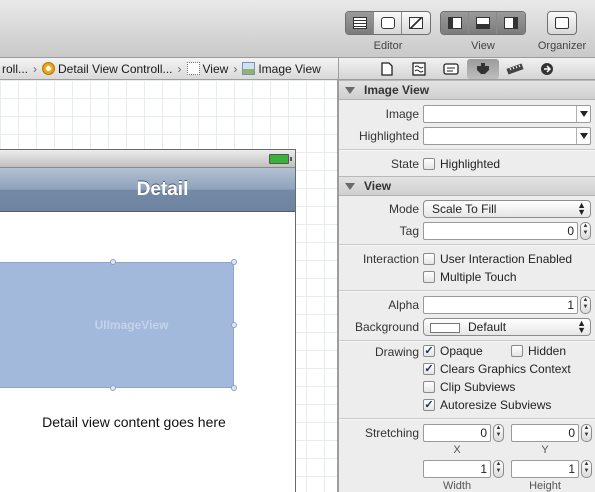  Describe the element at coordinates (280, 159) in the screenshot. I see `battery-icon` at that location.